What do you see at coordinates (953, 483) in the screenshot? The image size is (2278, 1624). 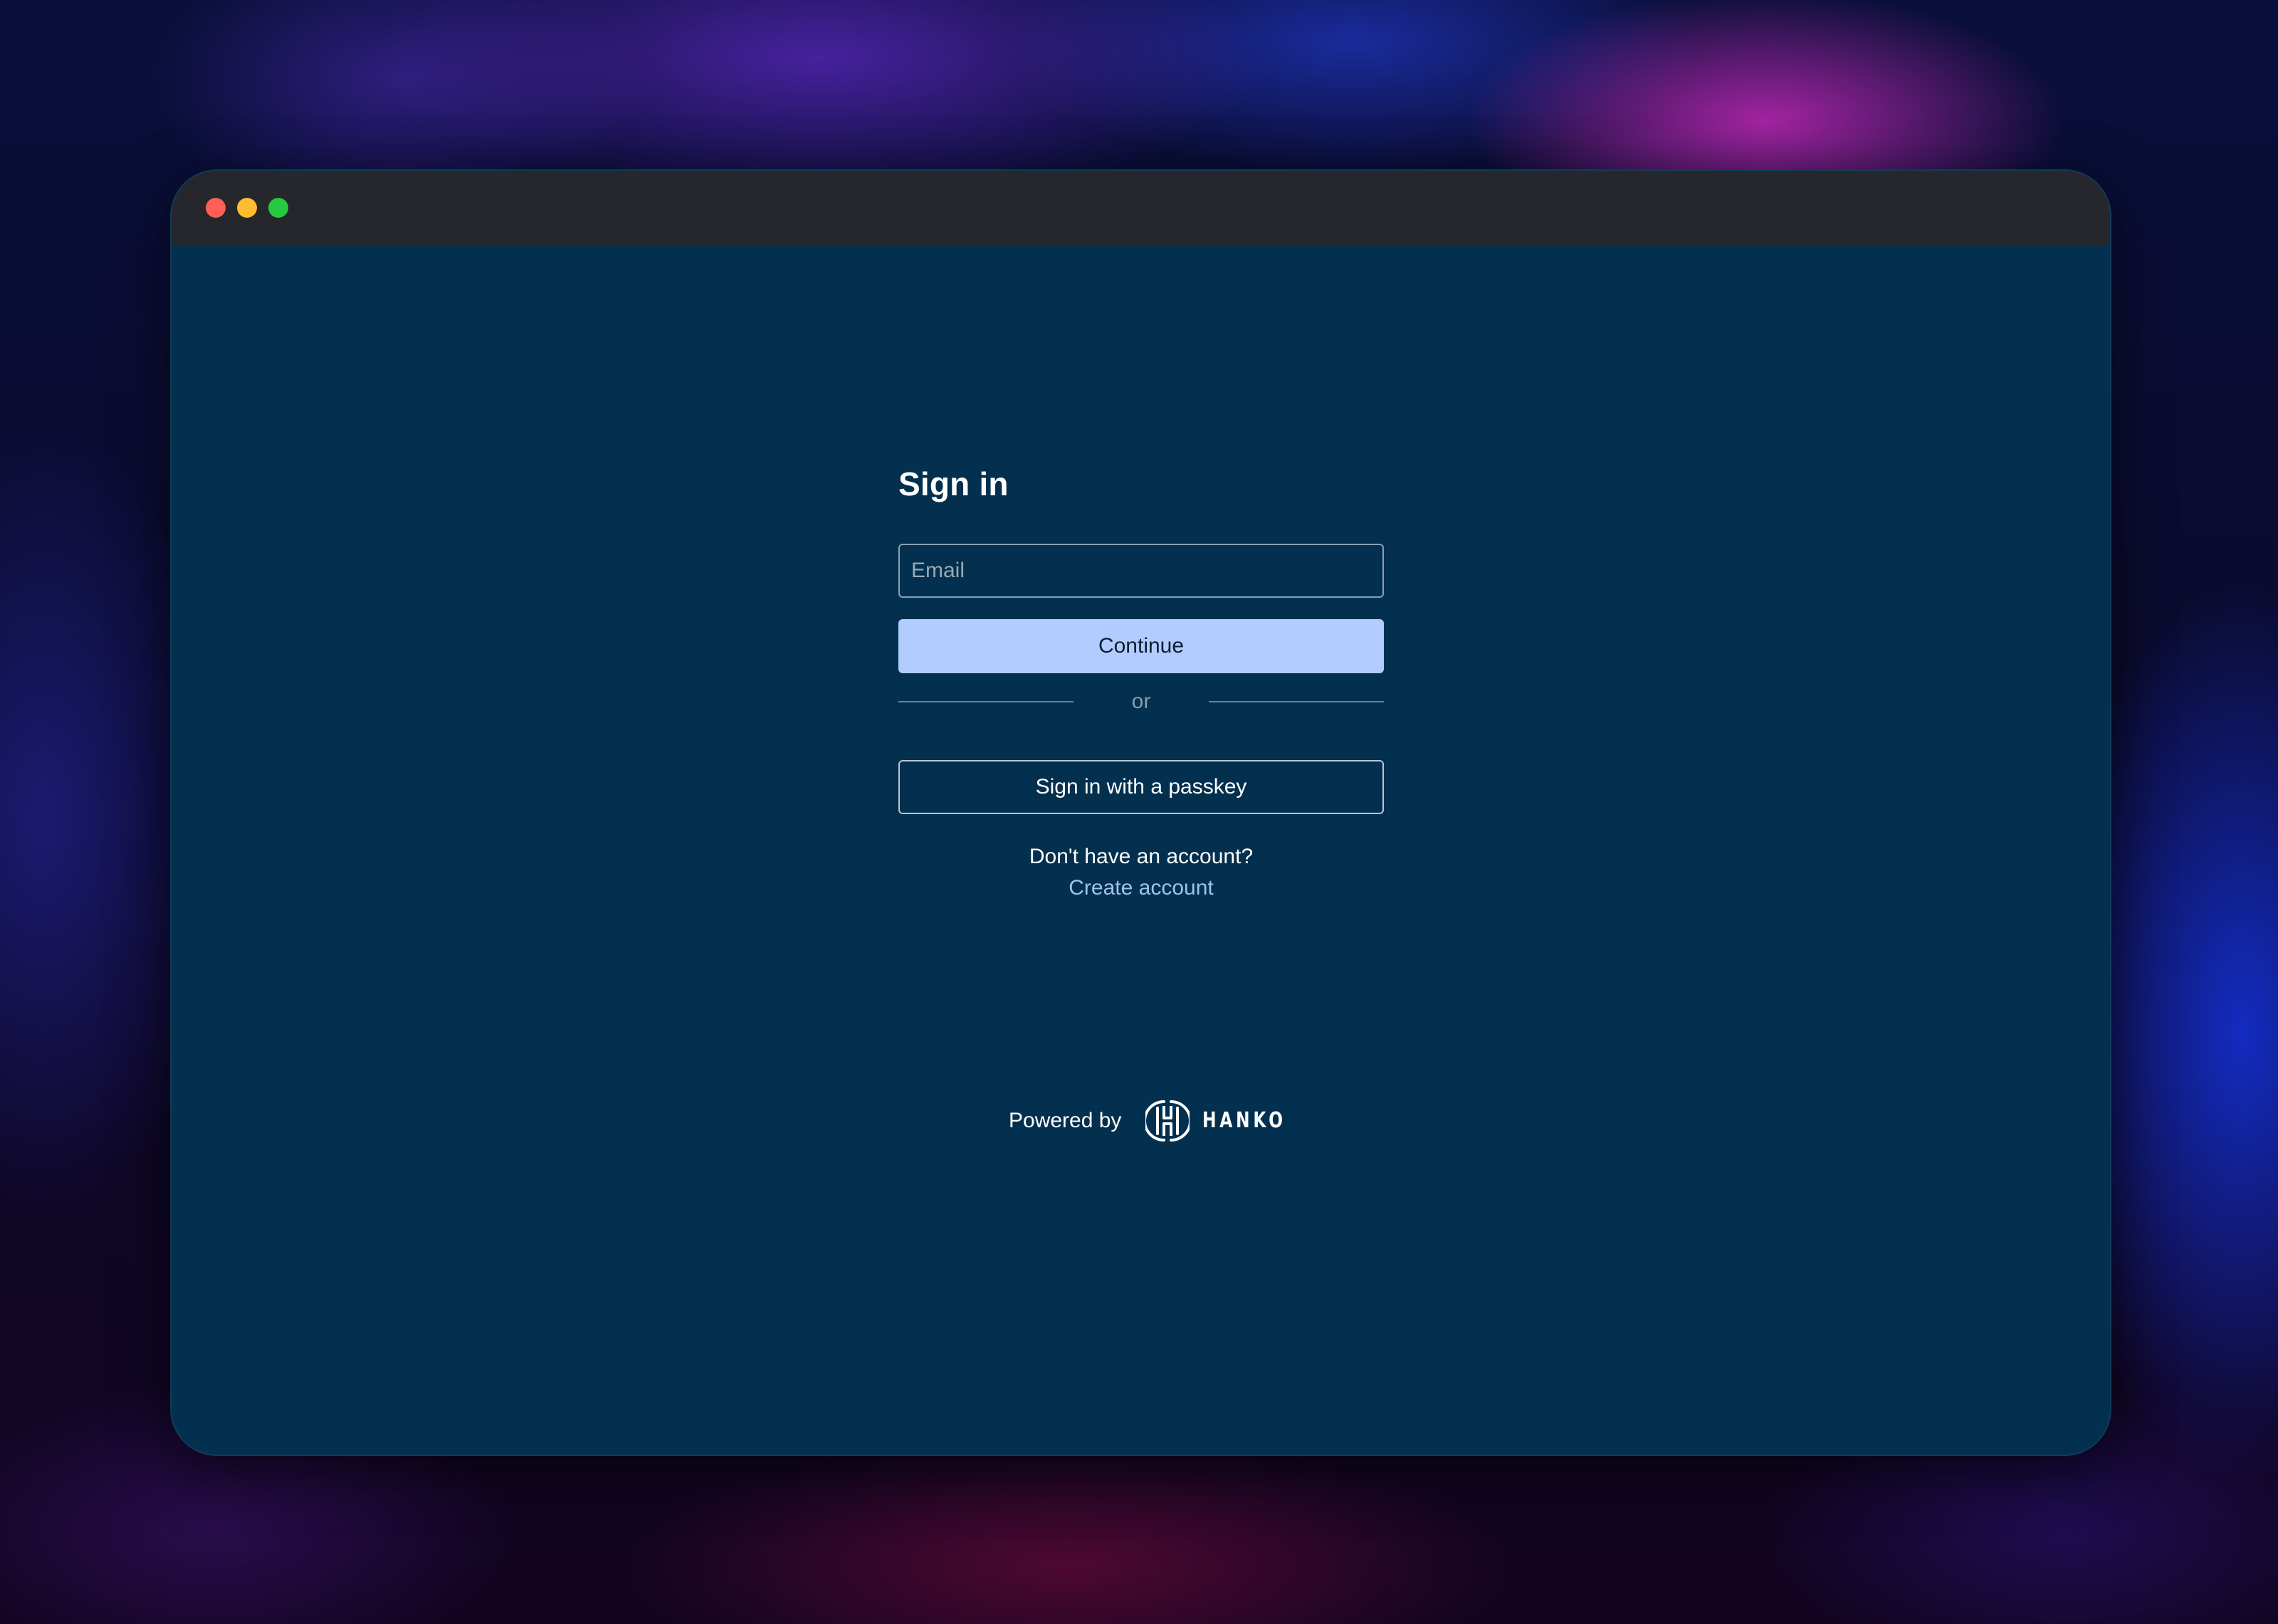 I see `page-title: Sign in` at bounding box center [953, 483].